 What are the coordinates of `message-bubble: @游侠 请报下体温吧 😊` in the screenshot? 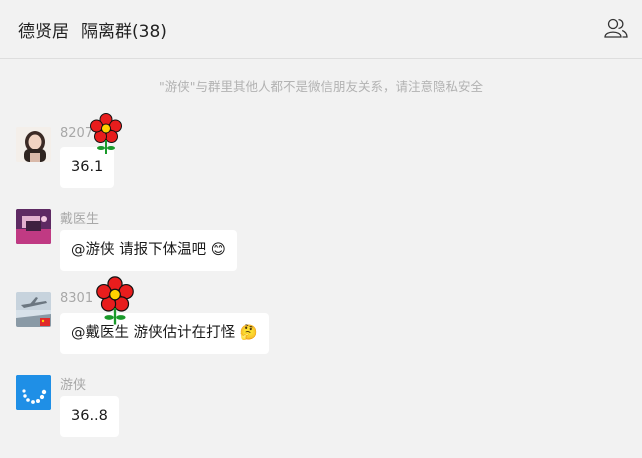 It's located at (148, 250).